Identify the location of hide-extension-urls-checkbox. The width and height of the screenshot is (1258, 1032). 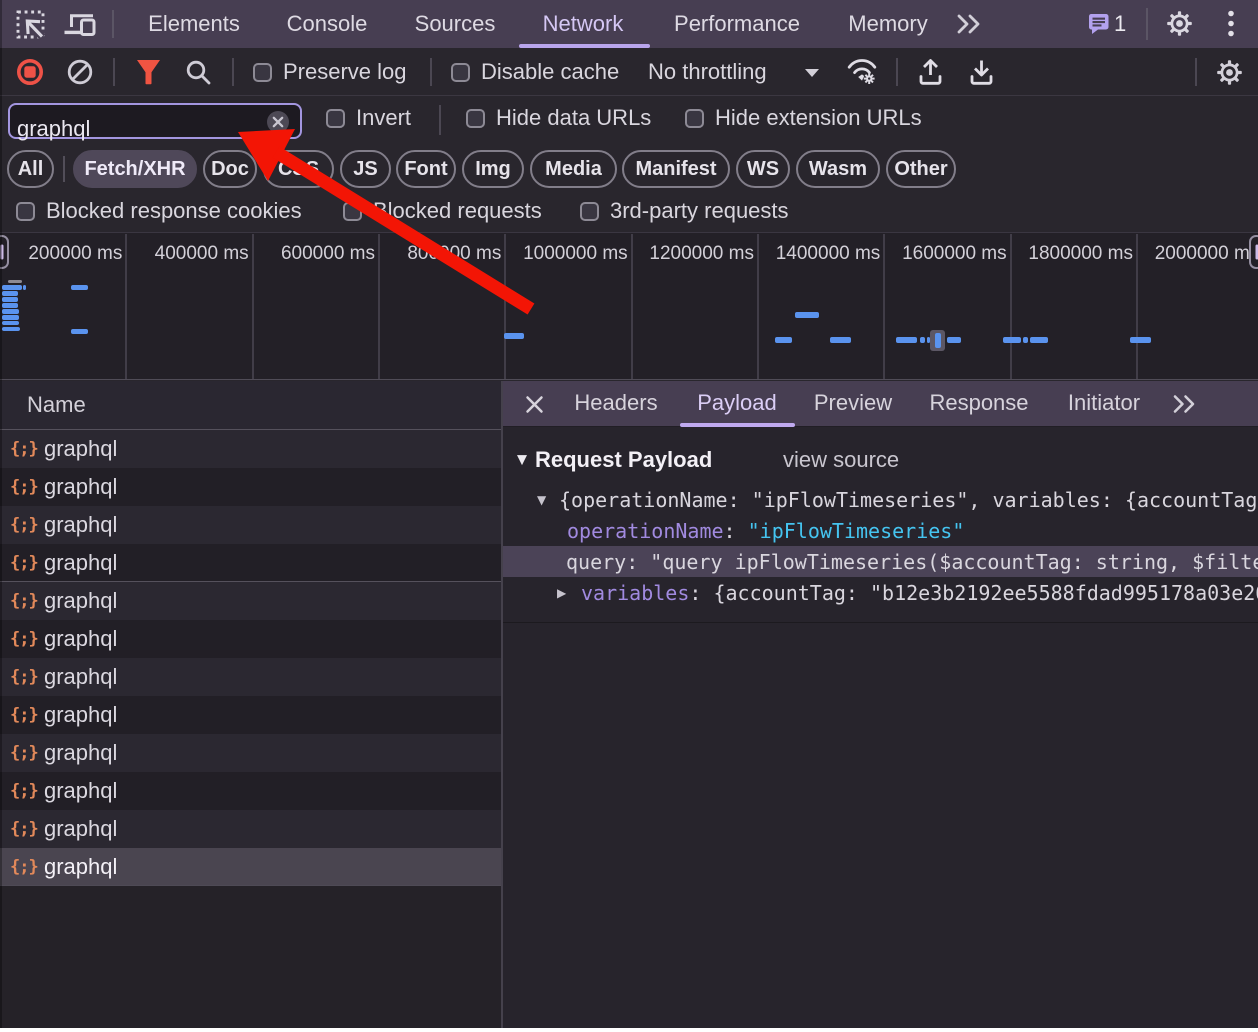
(694, 118).